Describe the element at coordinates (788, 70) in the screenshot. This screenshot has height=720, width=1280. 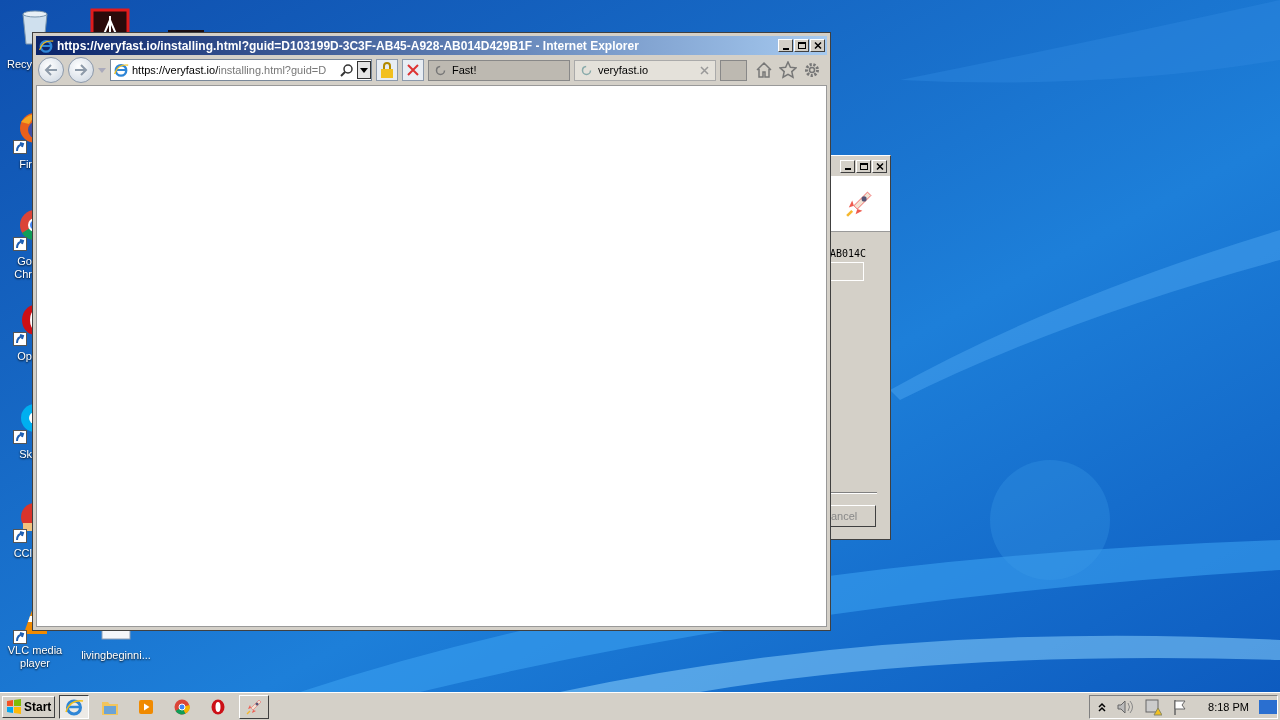
I see `star-icon` at that location.